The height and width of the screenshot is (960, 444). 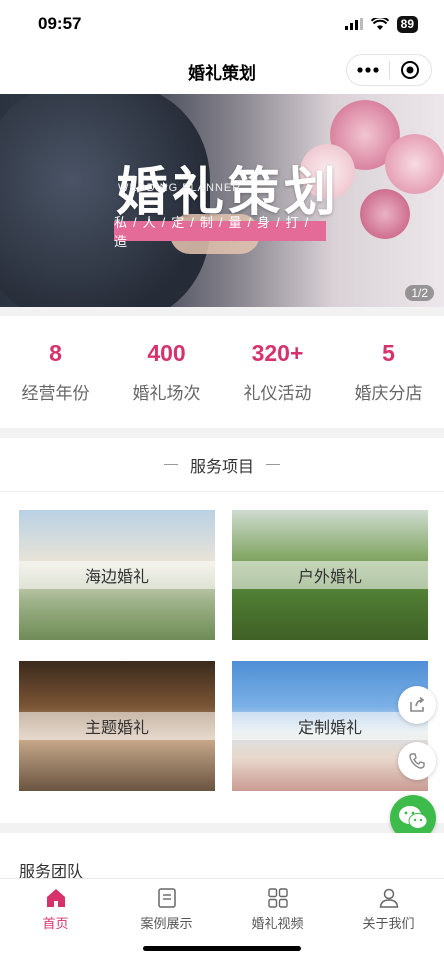 I want to click on more-button, so click(x=368, y=70).